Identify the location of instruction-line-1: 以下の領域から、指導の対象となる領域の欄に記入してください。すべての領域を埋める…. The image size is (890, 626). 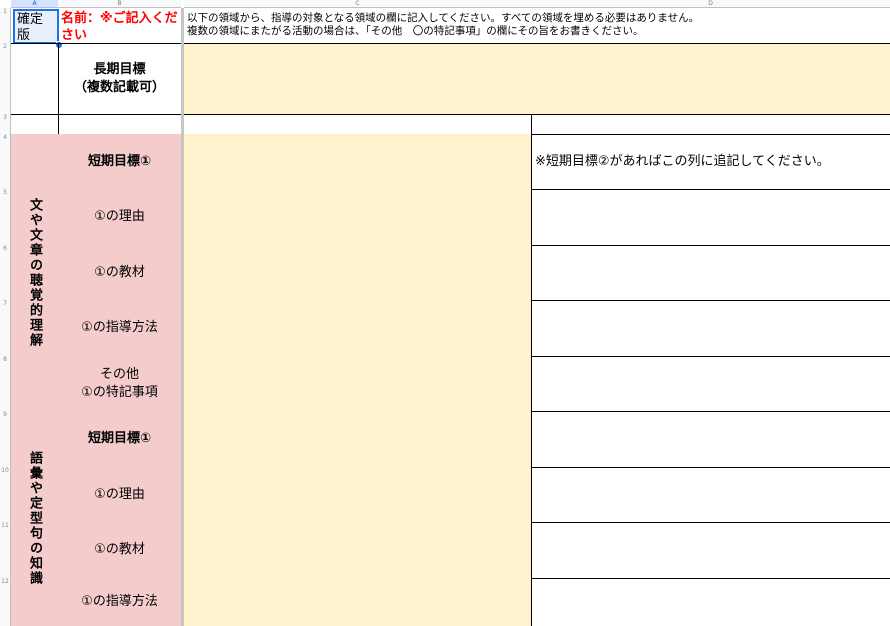
(443, 18).